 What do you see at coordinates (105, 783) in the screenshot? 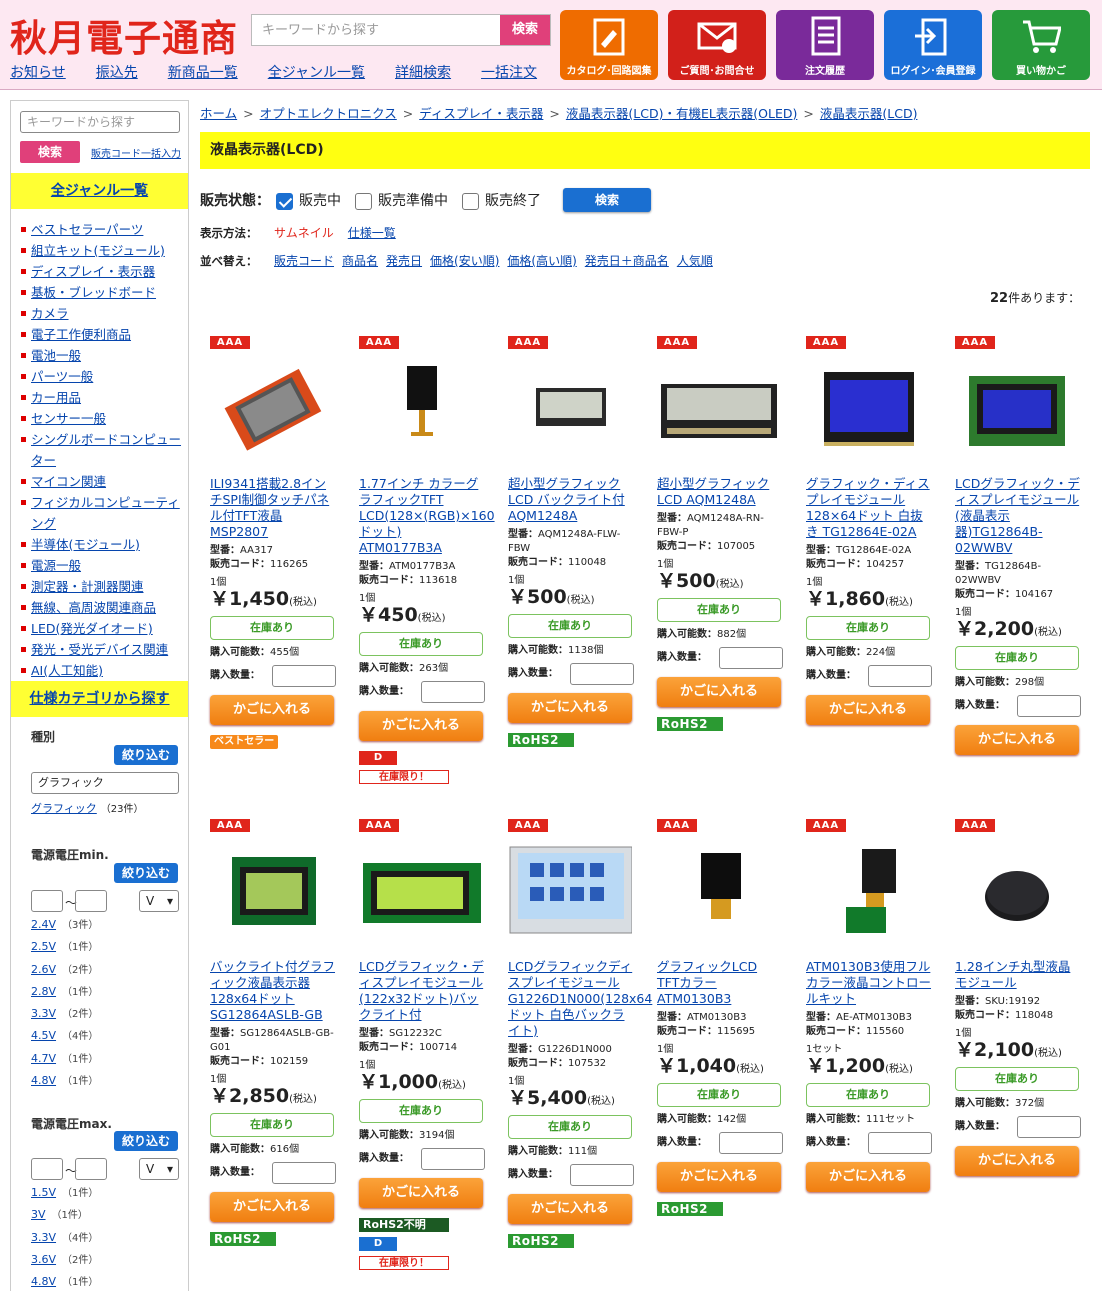
I see `kind-select: グラフィック` at bounding box center [105, 783].